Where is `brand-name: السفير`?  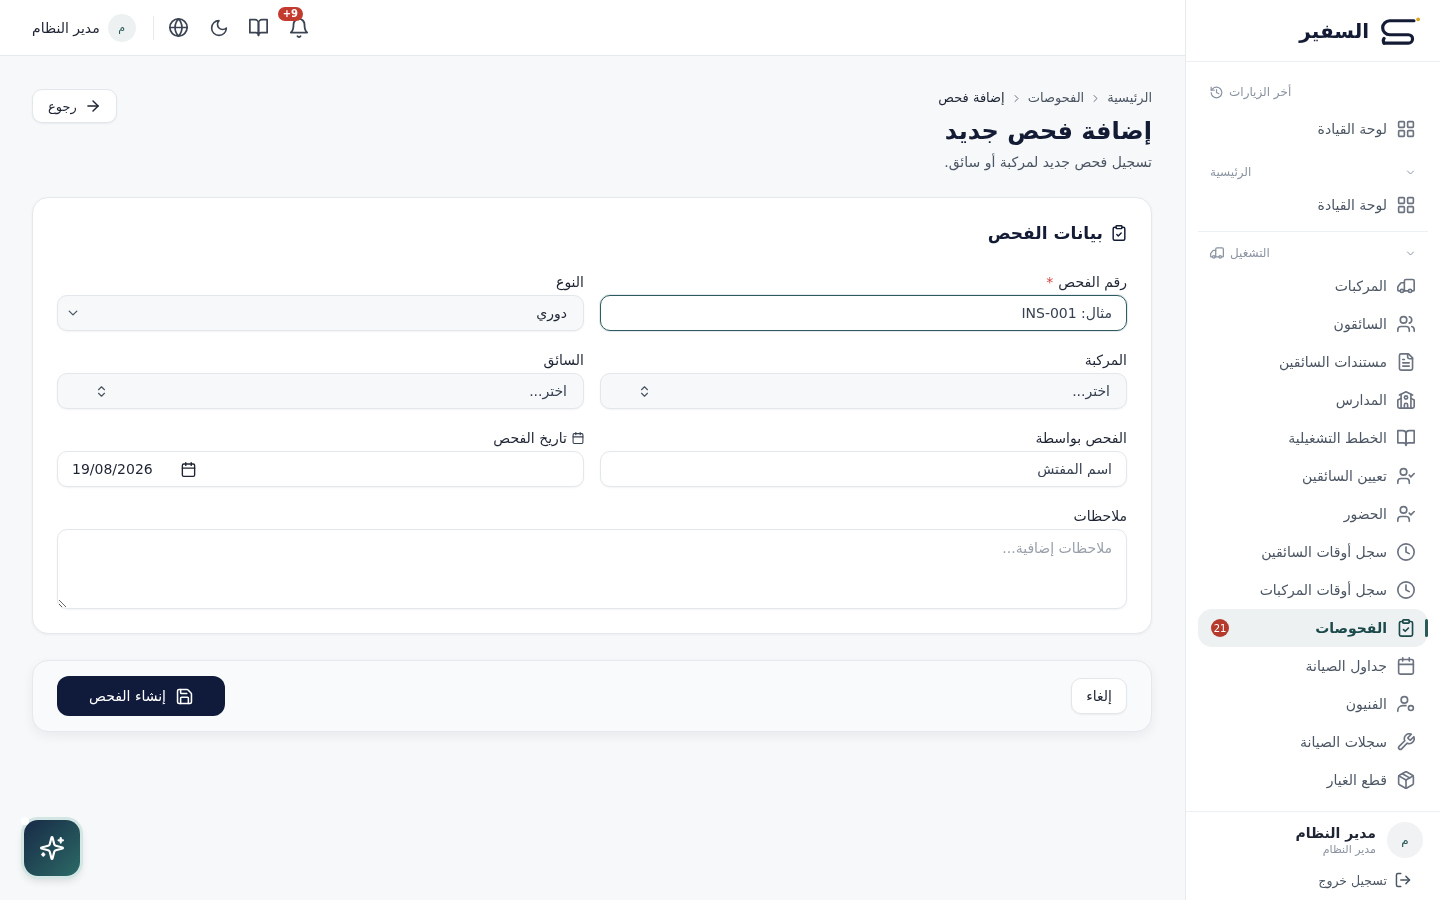
brand-name: السفير is located at coordinates (1334, 30).